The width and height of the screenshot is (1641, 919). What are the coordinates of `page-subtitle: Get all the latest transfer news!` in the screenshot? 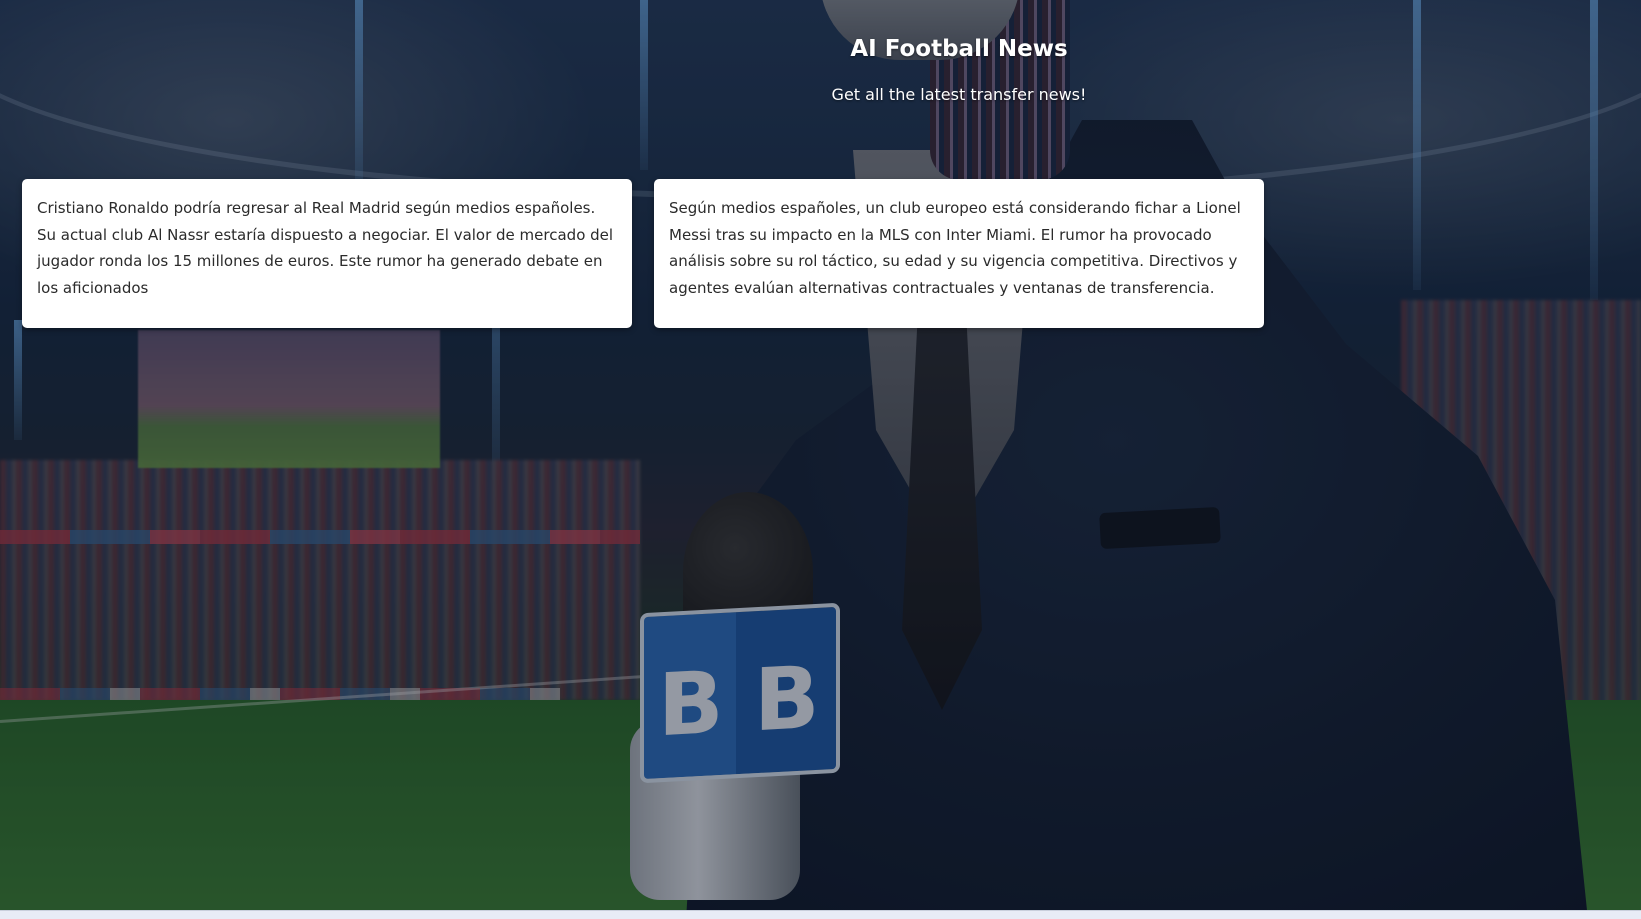 It's located at (959, 94).